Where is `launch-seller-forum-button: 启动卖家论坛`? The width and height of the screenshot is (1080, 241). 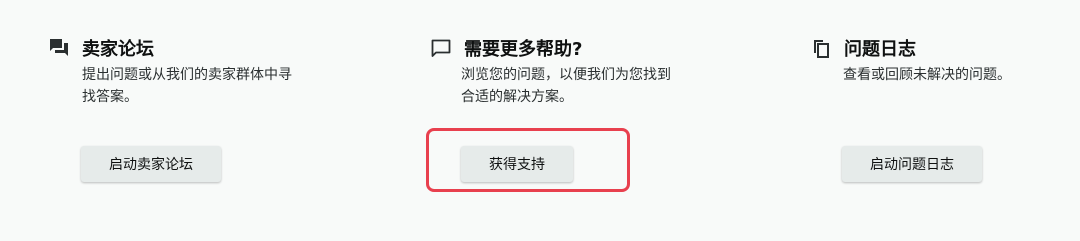
launch-seller-forum-button: 启动卖家论坛 is located at coordinates (151, 164).